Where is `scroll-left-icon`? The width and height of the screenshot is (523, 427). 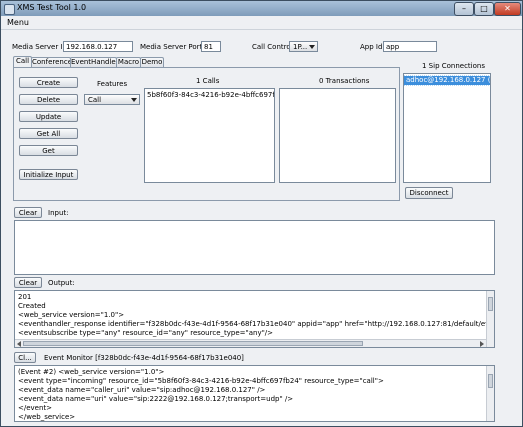
scroll-left-icon is located at coordinates (19, 344).